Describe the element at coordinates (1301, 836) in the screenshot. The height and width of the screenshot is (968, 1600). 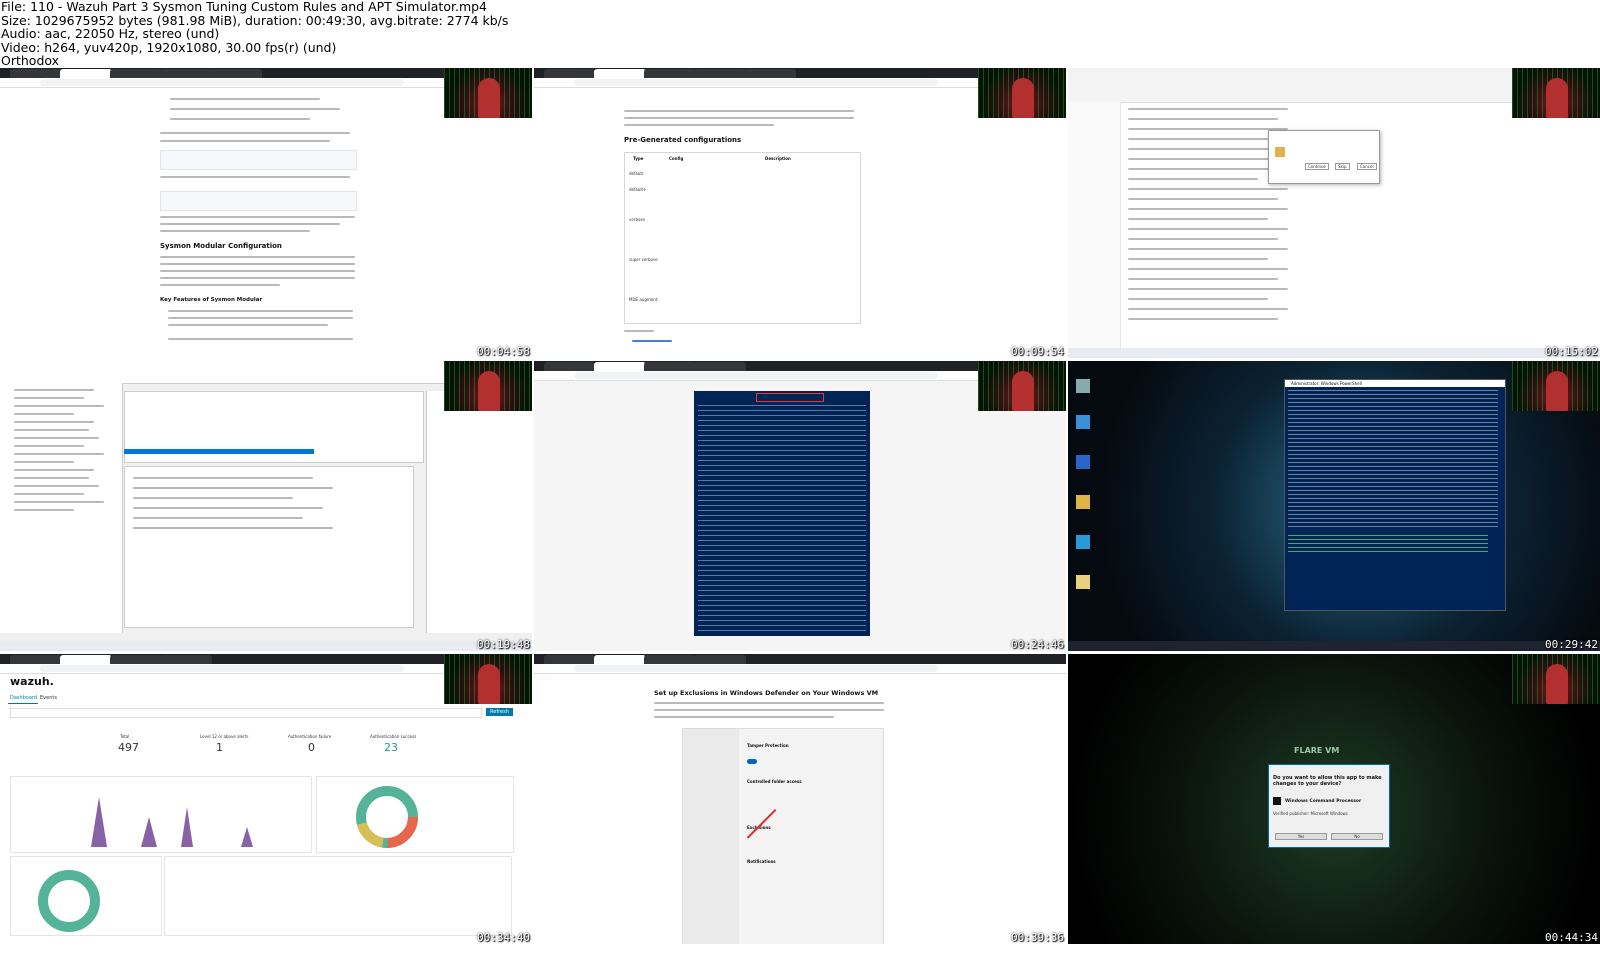
I see `uac-yes-button: Yes` at that location.